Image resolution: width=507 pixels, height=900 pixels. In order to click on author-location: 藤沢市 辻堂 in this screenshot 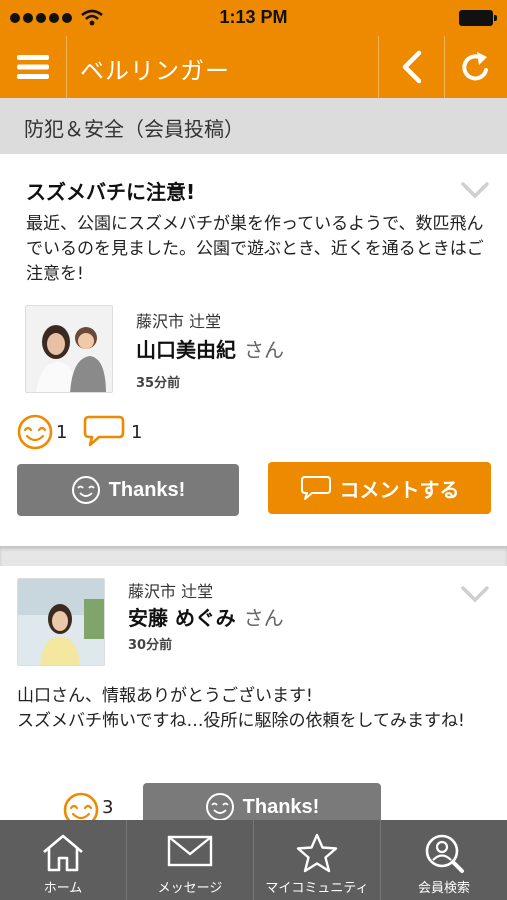, I will do `click(179, 321)`.